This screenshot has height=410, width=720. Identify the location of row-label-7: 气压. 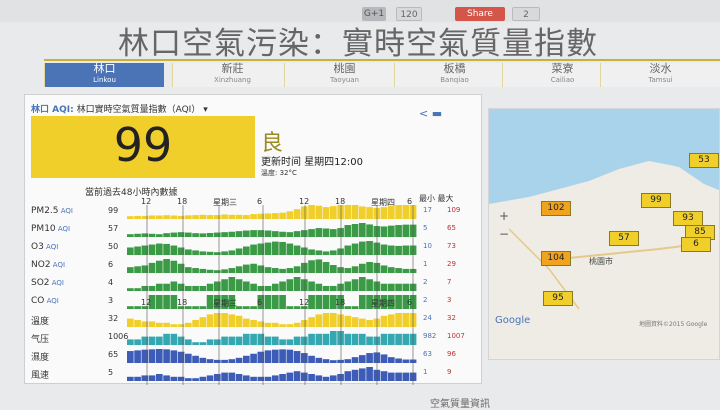
(40, 338).